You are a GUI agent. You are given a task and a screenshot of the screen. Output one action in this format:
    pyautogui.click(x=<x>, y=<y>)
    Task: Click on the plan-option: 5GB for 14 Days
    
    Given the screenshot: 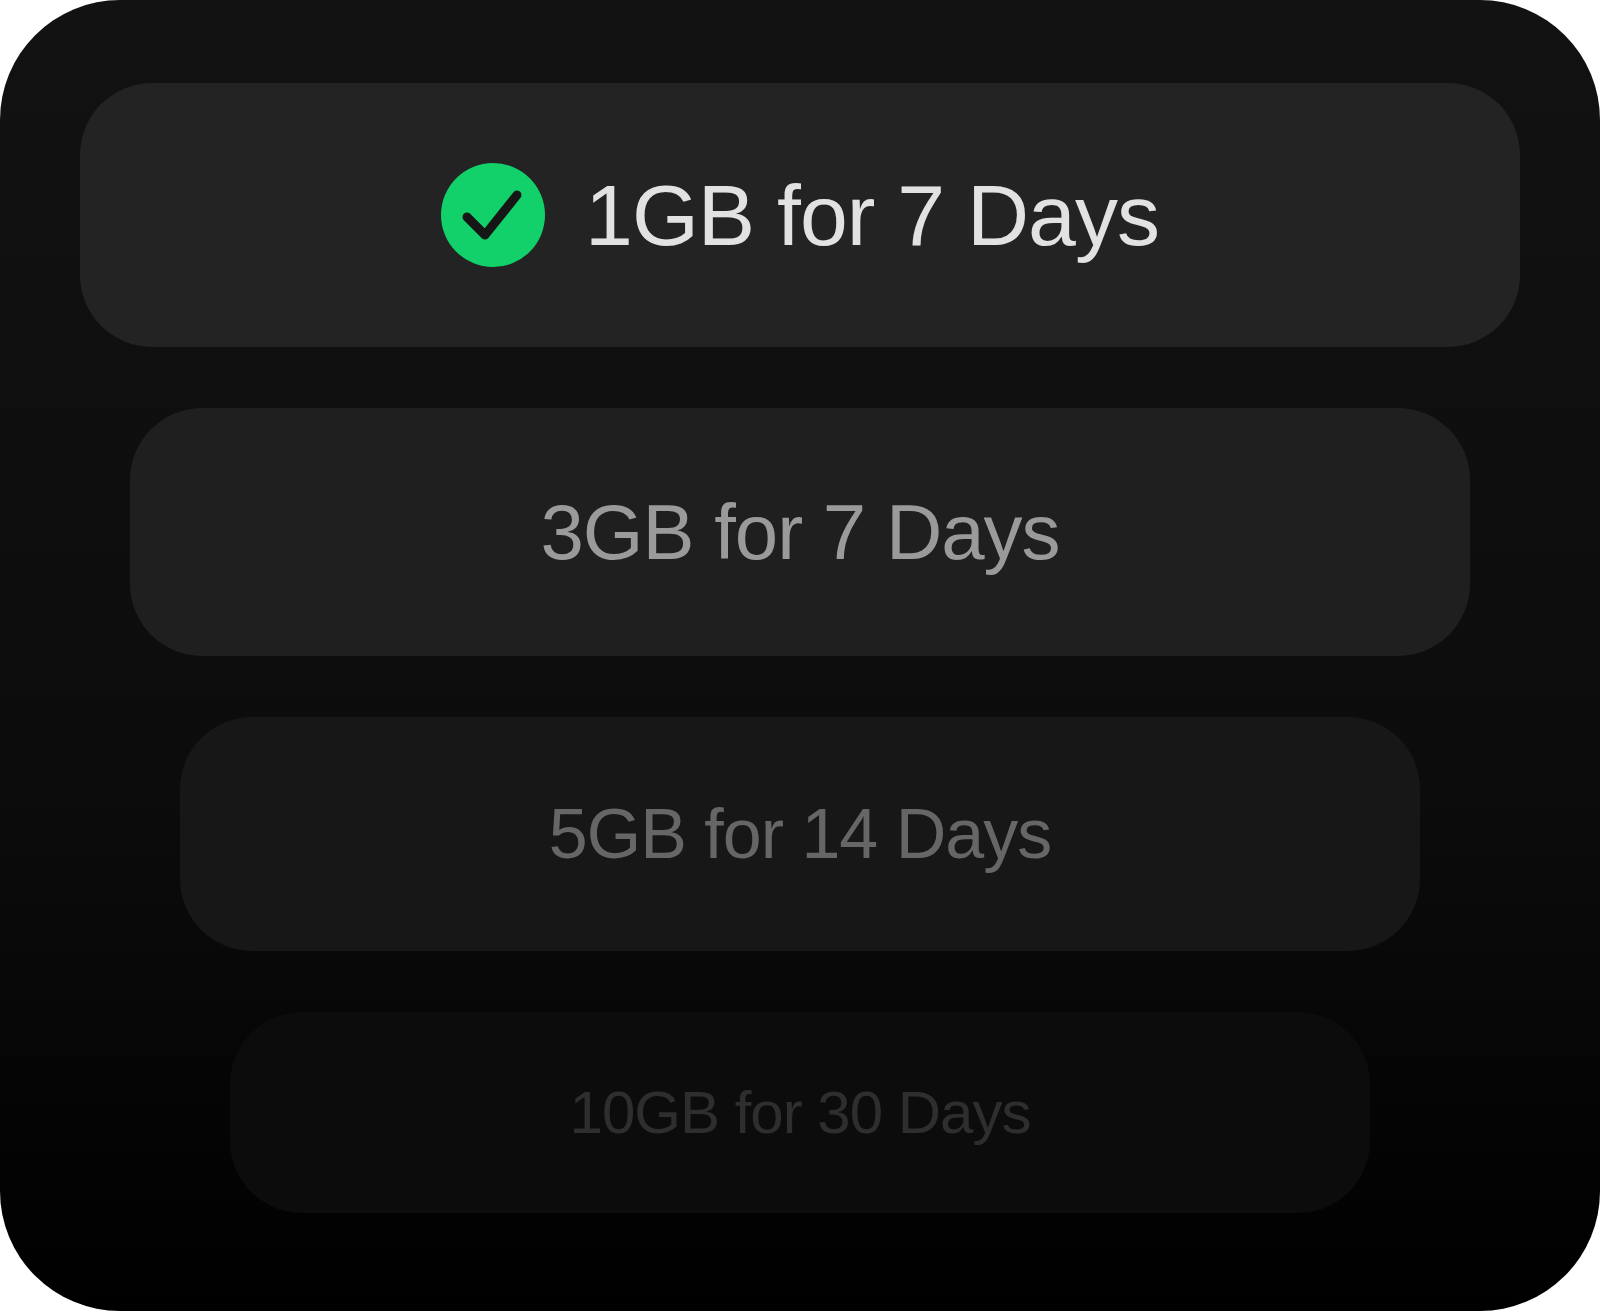 What is the action you would take?
    pyautogui.click(x=800, y=834)
    